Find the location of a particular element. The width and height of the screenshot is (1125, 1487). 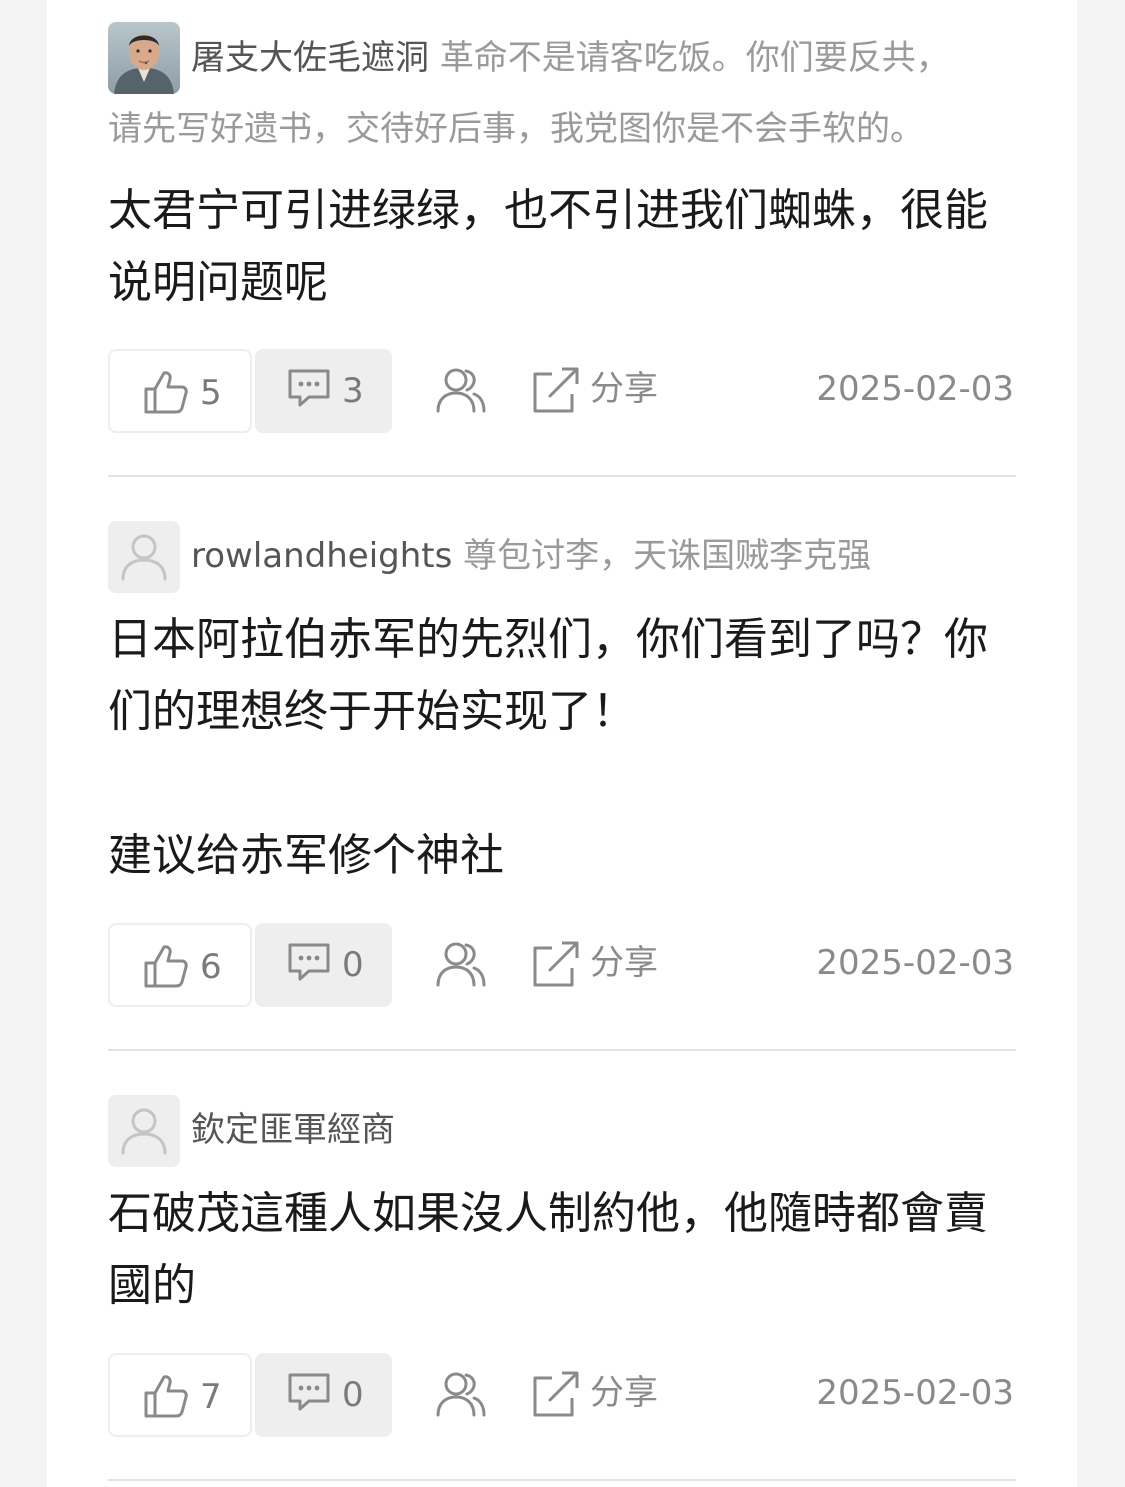

comment-body: 石破茂這種人如果沒人制約他，他隨時都會賣 國的 is located at coordinates (548, 1249).